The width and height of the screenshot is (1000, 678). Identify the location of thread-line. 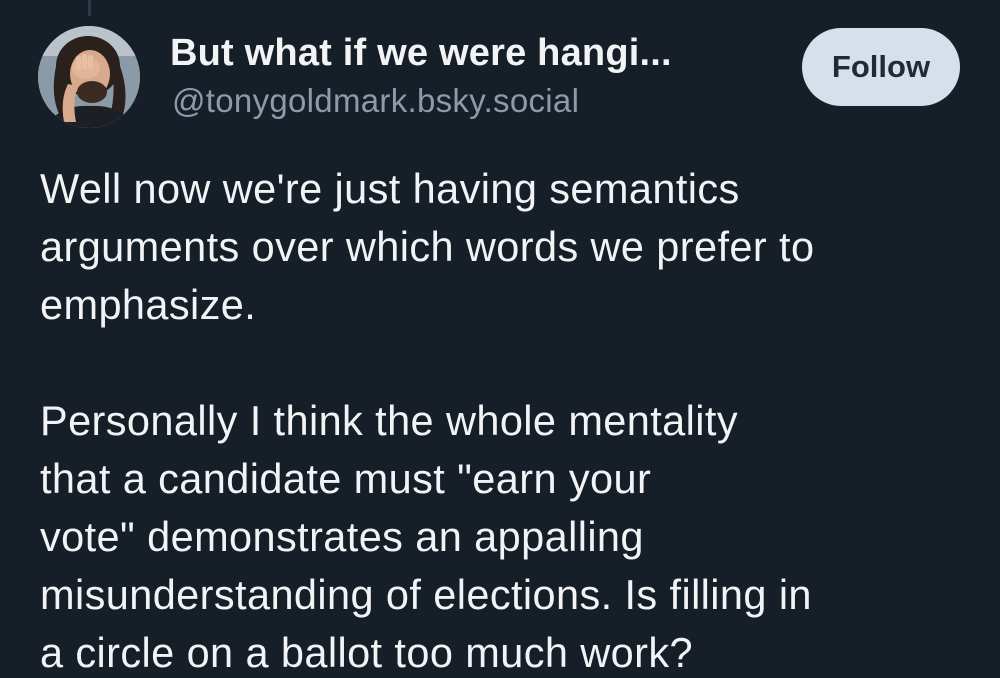
(89, 8).